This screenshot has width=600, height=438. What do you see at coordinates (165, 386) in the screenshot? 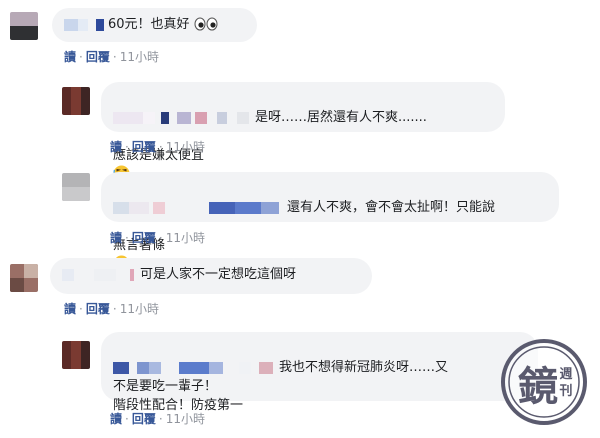
I see `comment-text-line: 不是要吃一輩子！` at bounding box center [165, 386].